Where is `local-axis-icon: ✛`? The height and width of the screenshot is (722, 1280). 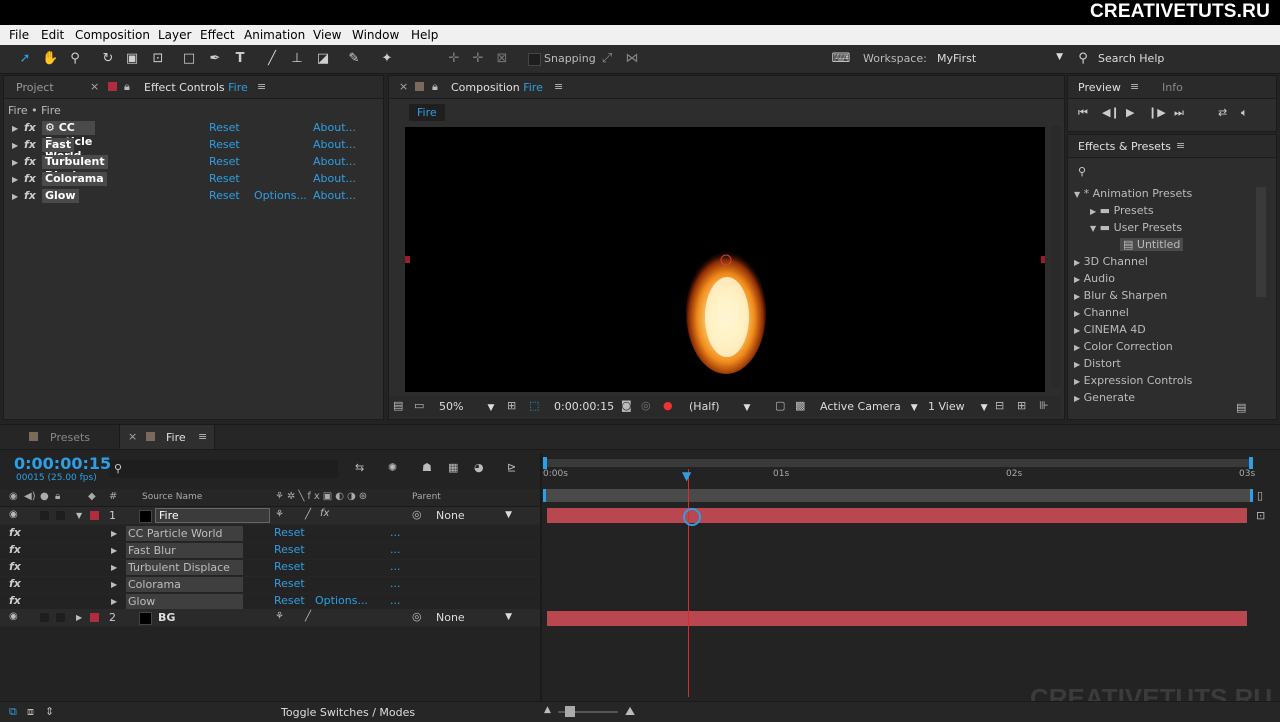 local-axis-icon: ✛ is located at coordinates (454, 59).